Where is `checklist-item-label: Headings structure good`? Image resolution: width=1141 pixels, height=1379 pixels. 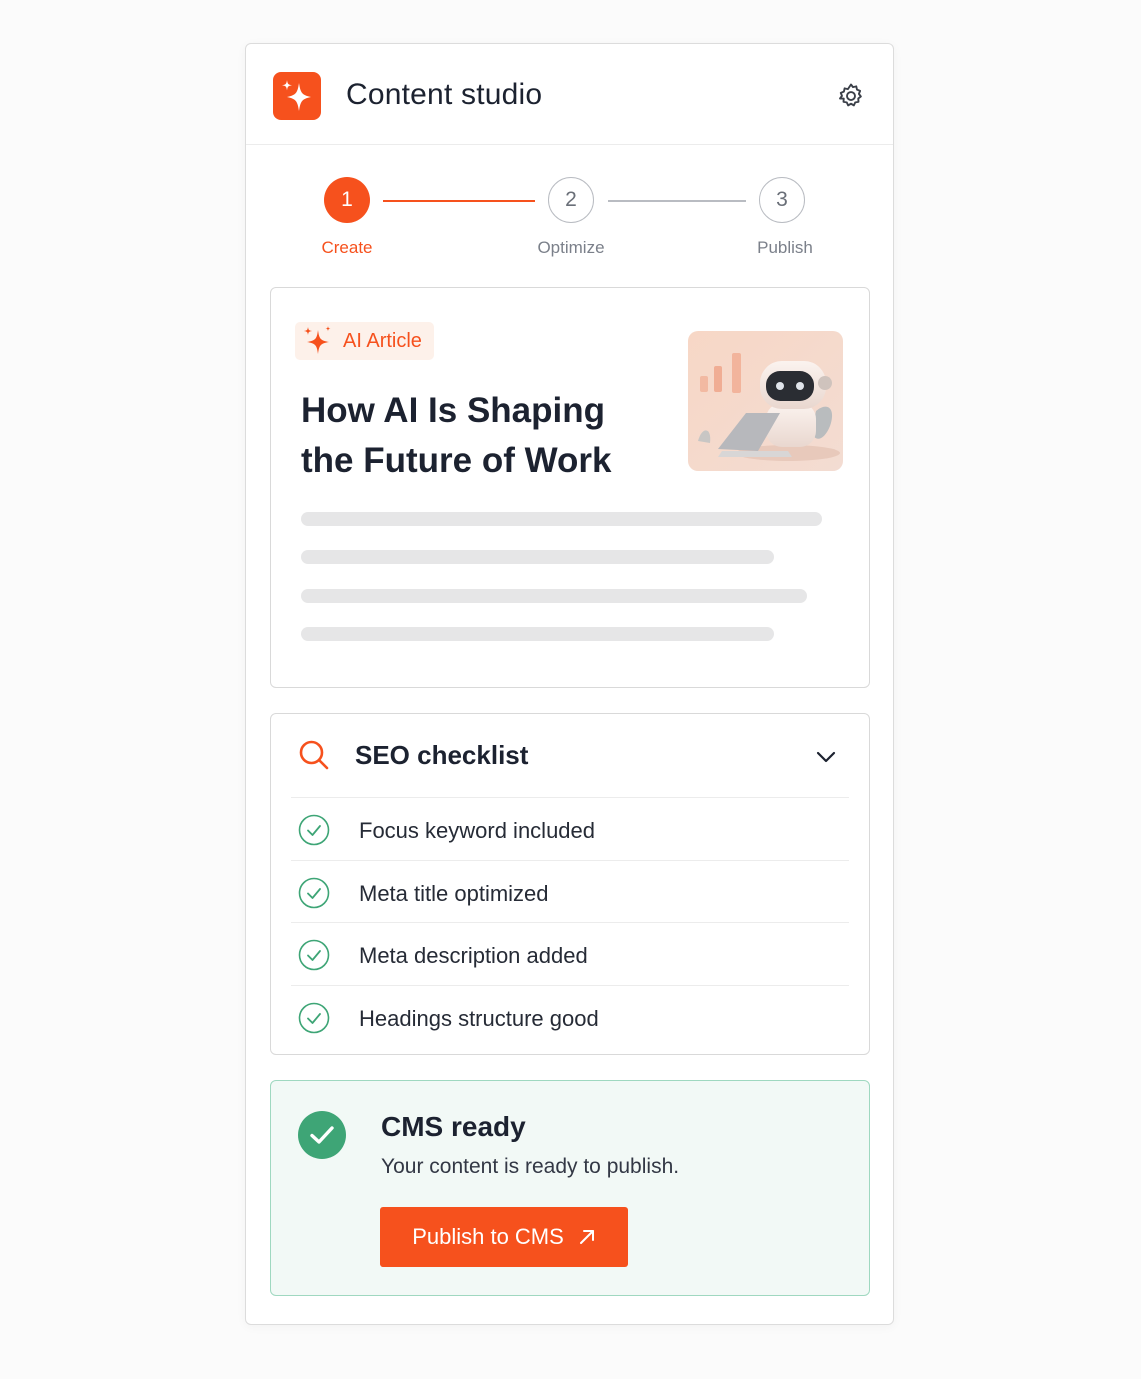
checklist-item-label: Headings structure good is located at coordinates (479, 1018).